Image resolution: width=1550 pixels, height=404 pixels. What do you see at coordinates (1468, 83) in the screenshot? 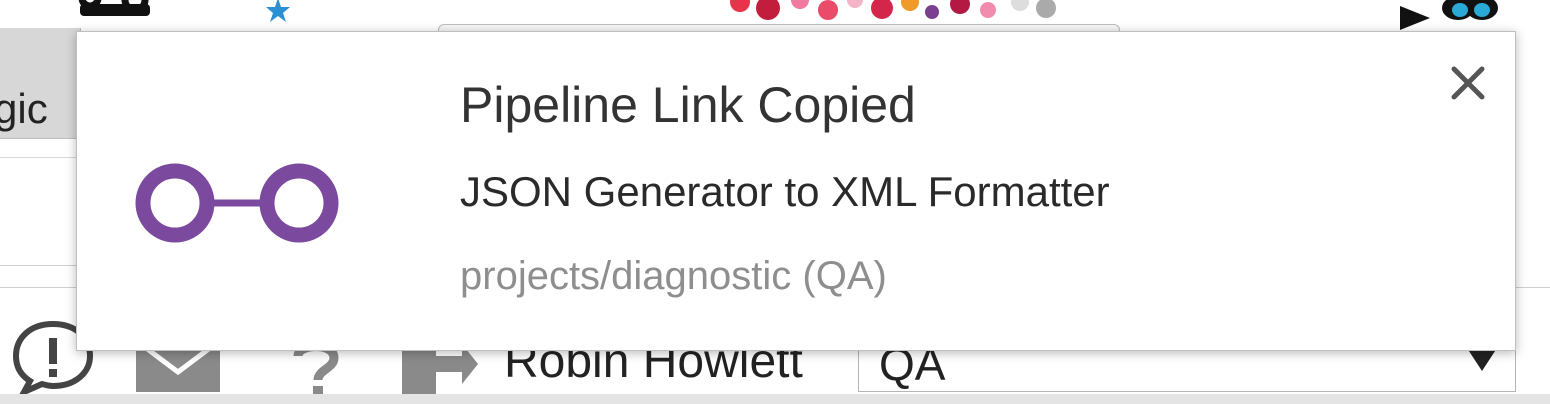
I see `close-icon` at bounding box center [1468, 83].